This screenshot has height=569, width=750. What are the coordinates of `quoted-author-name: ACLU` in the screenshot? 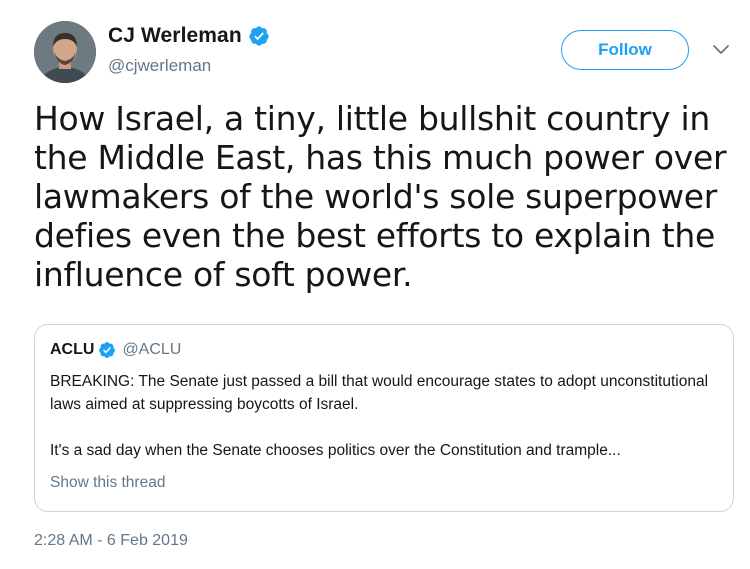 It's located at (72, 349).